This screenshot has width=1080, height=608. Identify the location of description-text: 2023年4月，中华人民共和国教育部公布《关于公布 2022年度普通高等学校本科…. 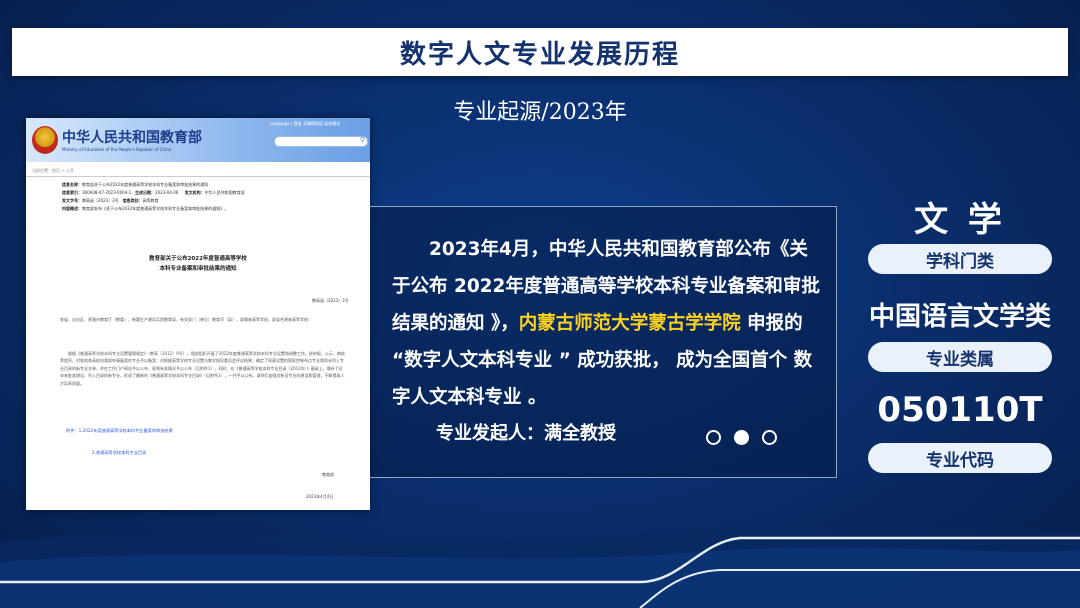
(608, 323).